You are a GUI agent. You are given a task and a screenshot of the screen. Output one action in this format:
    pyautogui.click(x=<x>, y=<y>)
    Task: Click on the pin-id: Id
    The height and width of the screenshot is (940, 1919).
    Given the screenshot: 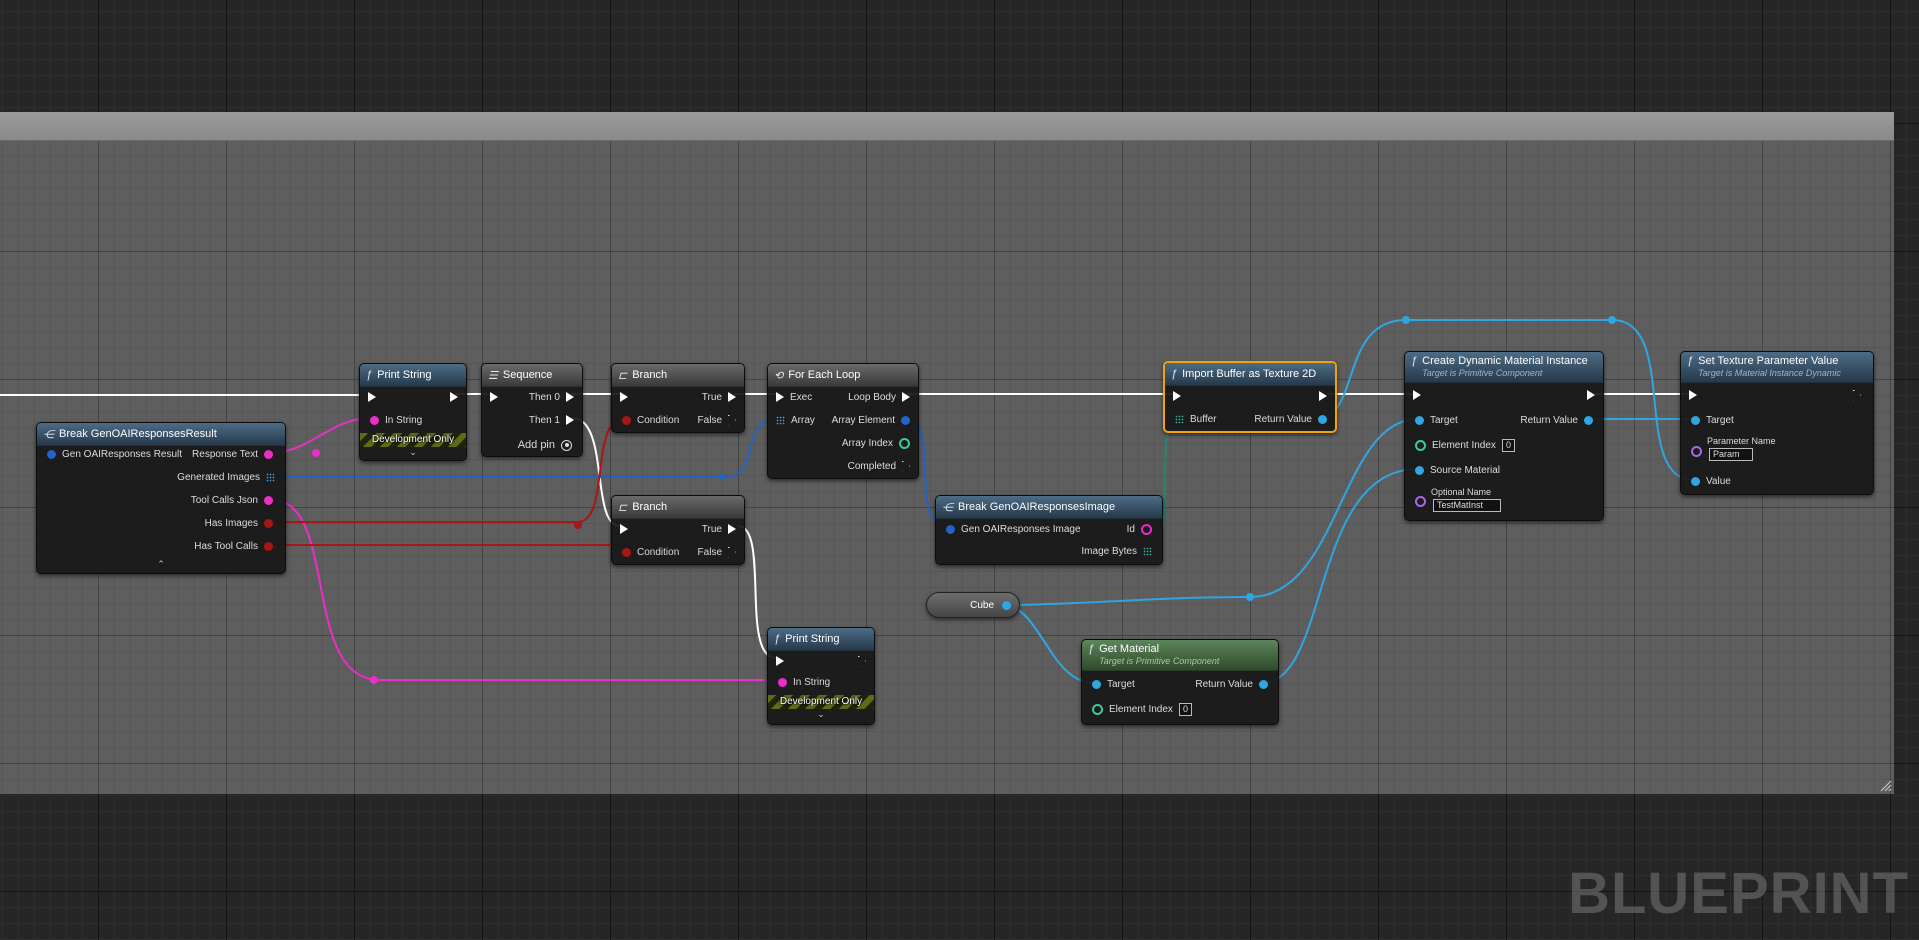 What is the action you would take?
    pyautogui.click(x=1139, y=529)
    